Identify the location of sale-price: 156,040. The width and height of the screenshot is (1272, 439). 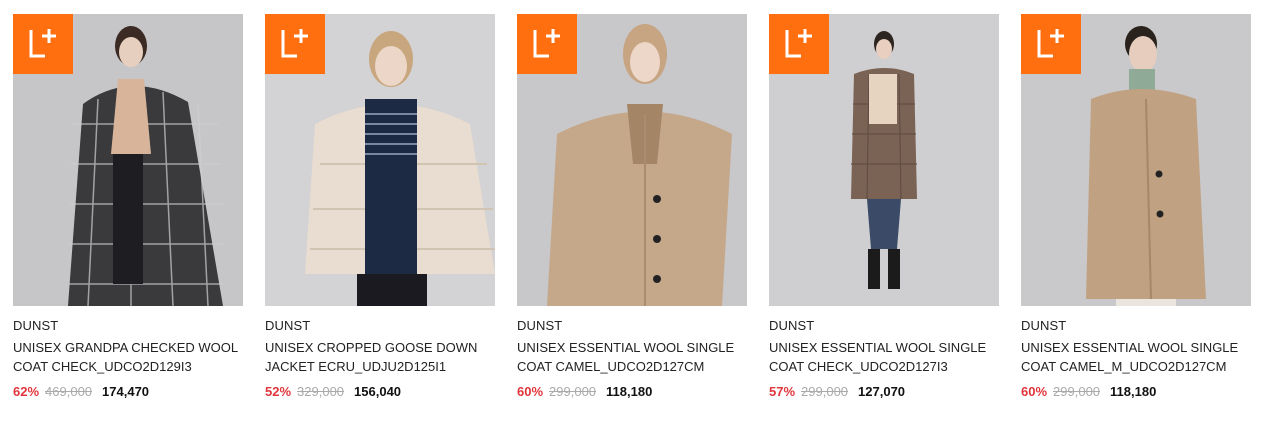
(378, 391).